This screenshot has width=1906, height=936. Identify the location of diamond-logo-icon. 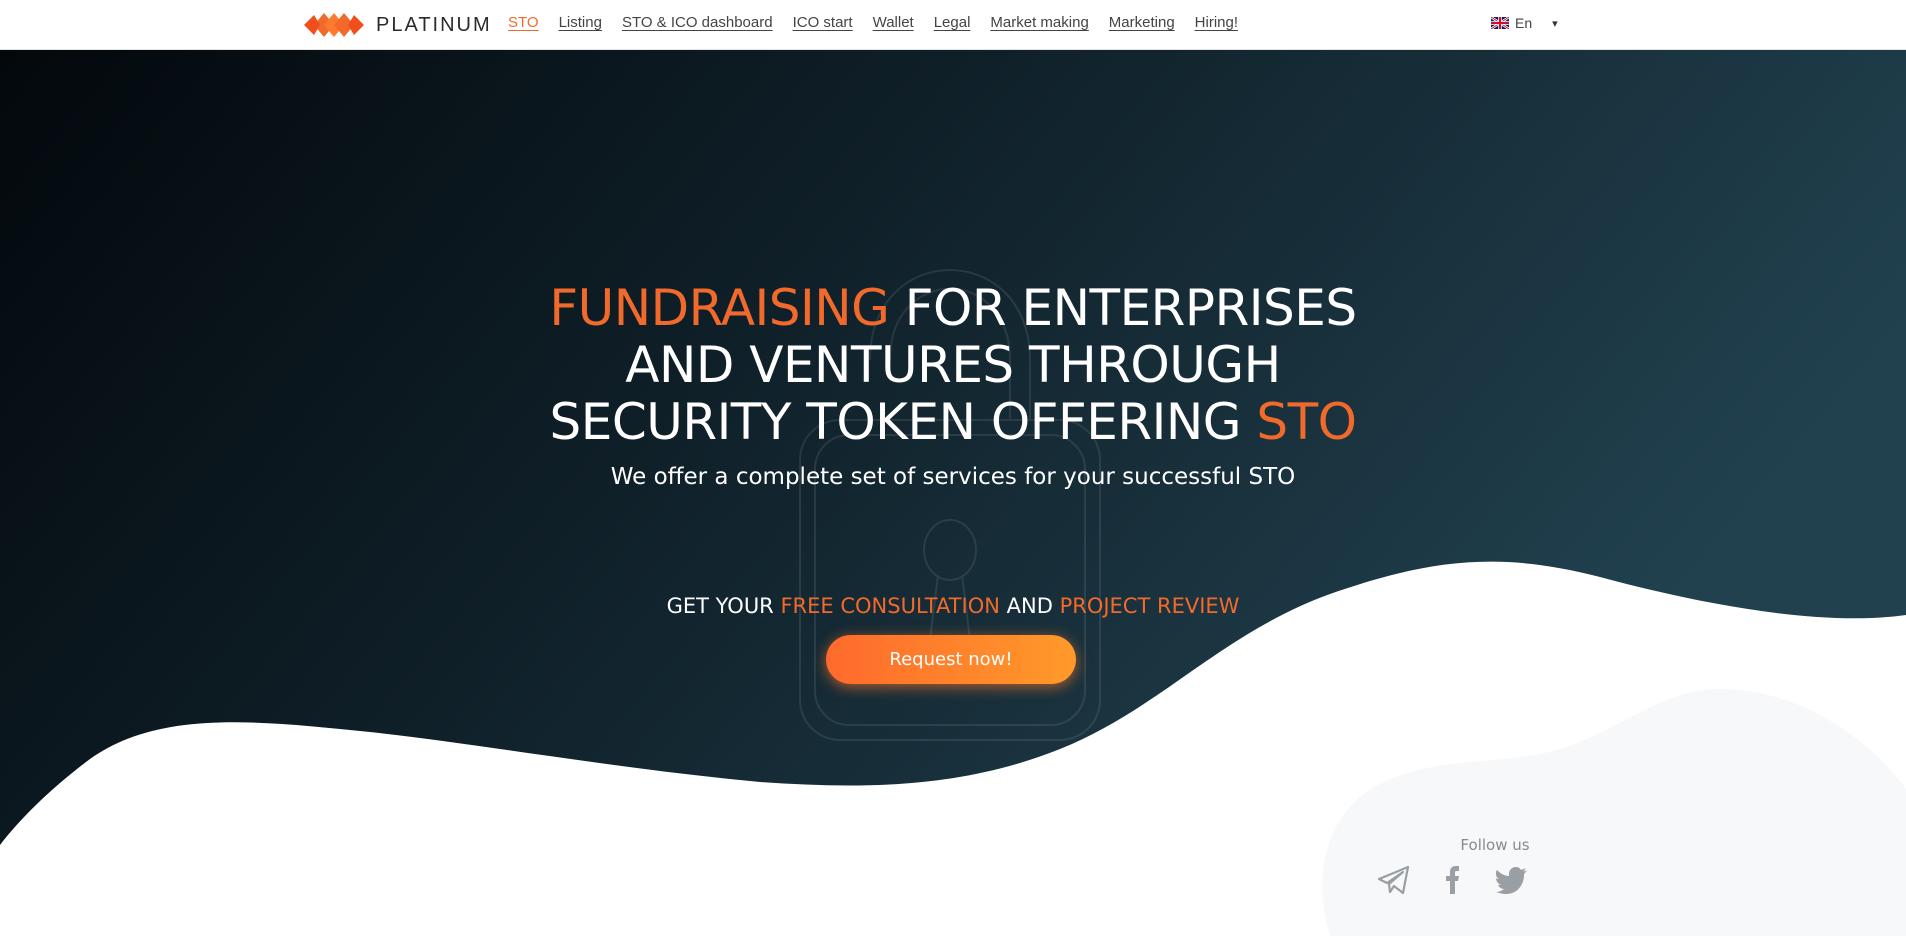
(334, 25).